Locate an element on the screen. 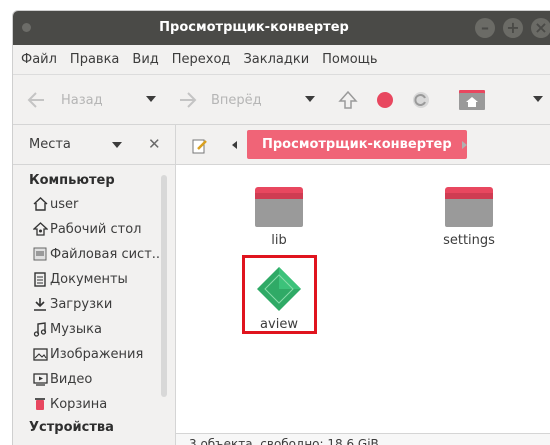 This screenshot has width=550, height=445. menu-bar: Файл Правка Вид Переход Закладки Помощь is located at coordinates (281, 60).